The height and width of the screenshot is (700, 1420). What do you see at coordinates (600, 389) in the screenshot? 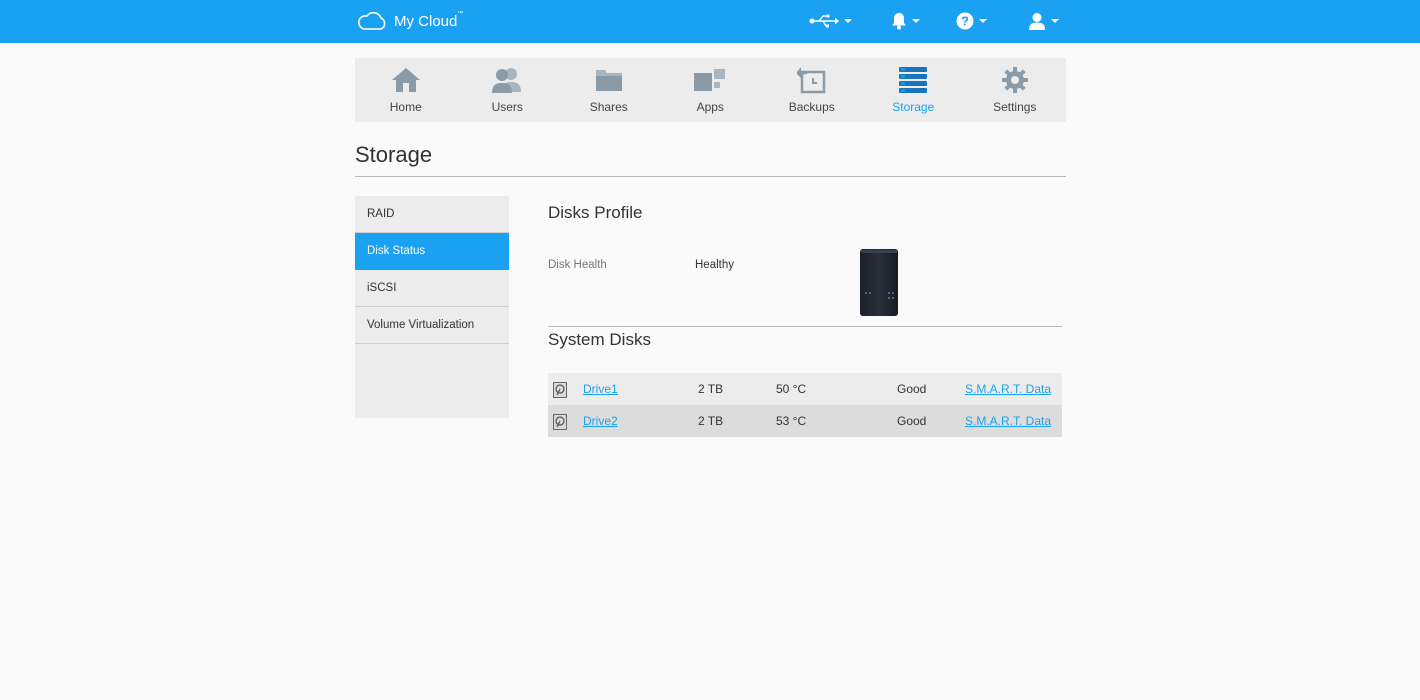
I see `drive-link: Drive1` at bounding box center [600, 389].